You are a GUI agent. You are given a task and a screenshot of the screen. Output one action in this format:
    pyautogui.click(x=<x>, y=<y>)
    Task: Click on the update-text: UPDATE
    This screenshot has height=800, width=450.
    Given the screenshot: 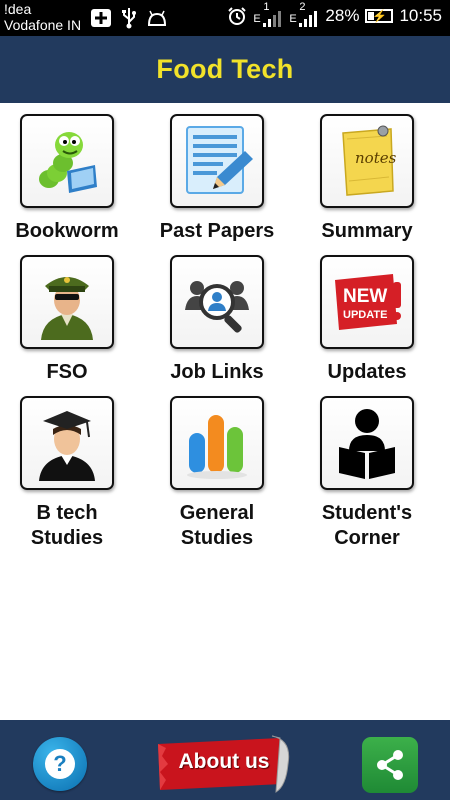 What is the action you would take?
    pyautogui.click(x=365, y=315)
    